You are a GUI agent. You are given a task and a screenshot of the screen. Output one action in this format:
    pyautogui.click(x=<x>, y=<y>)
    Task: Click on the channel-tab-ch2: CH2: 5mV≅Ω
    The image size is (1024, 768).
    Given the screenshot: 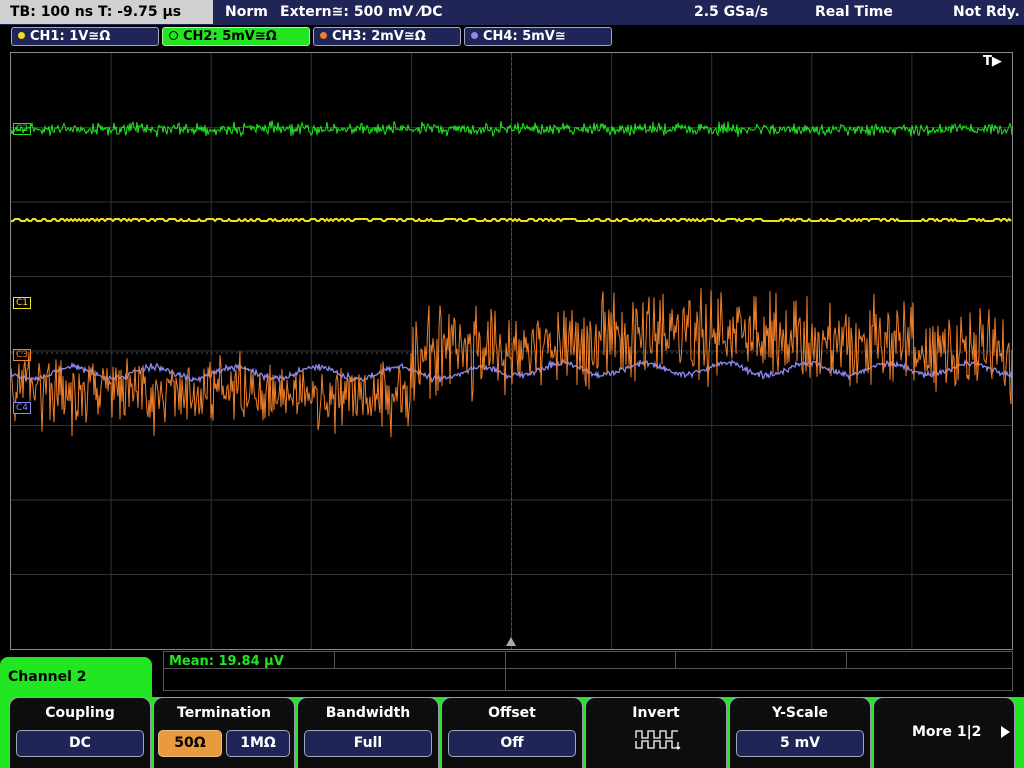 What is the action you would take?
    pyautogui.click(x=236, y=36)
    